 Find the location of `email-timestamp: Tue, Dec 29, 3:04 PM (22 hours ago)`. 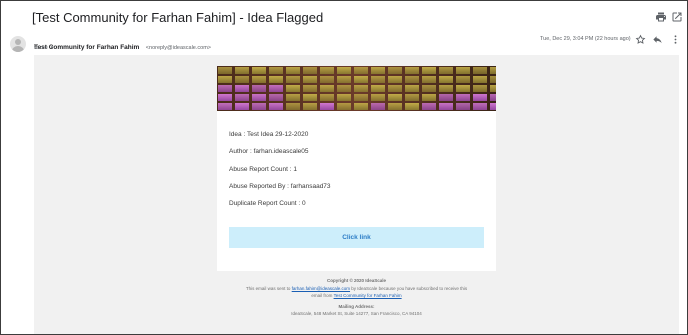

email-timestamp: Tue, Dec 29, 3:04 PM (22 hours ago) is located at coordinates (585, 39).